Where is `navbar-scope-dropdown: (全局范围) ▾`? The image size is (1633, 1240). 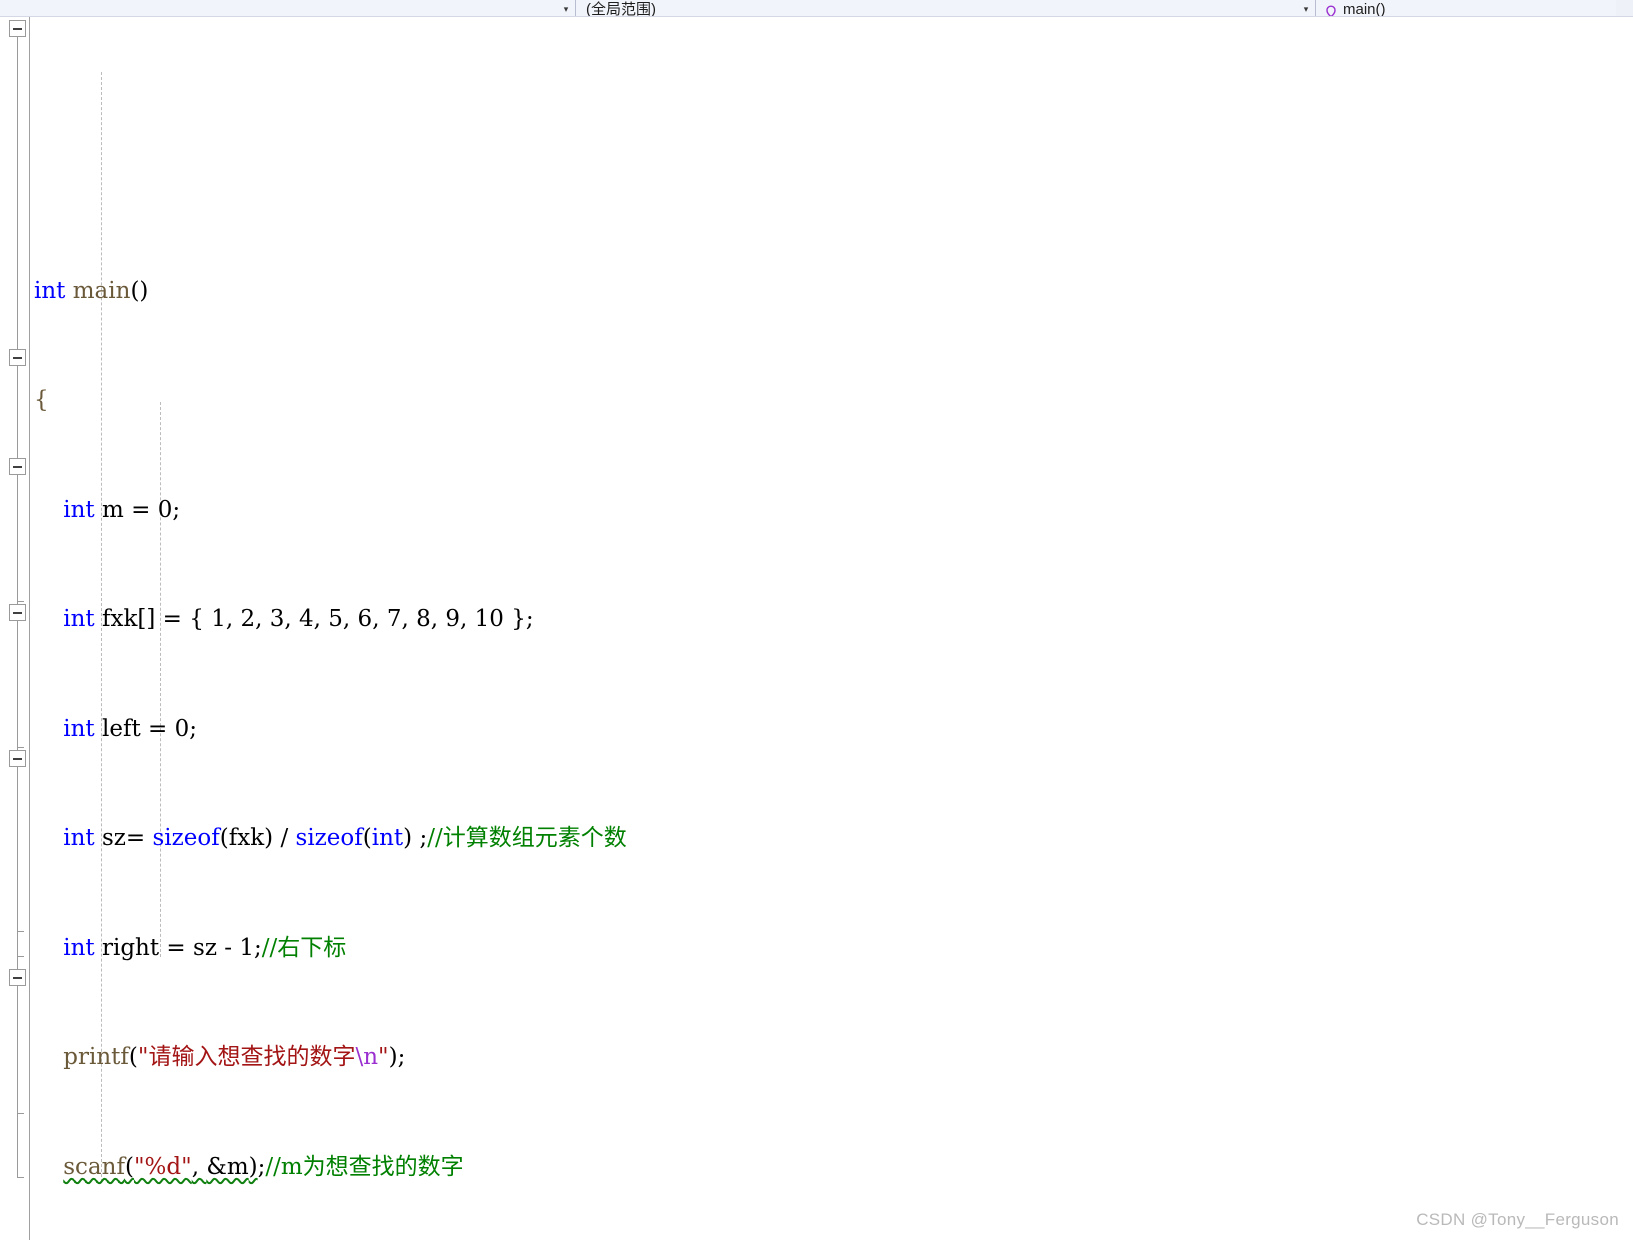
navbar-scope-dropdown: (全局范围) ▾ is located at coordinates (946, 8).